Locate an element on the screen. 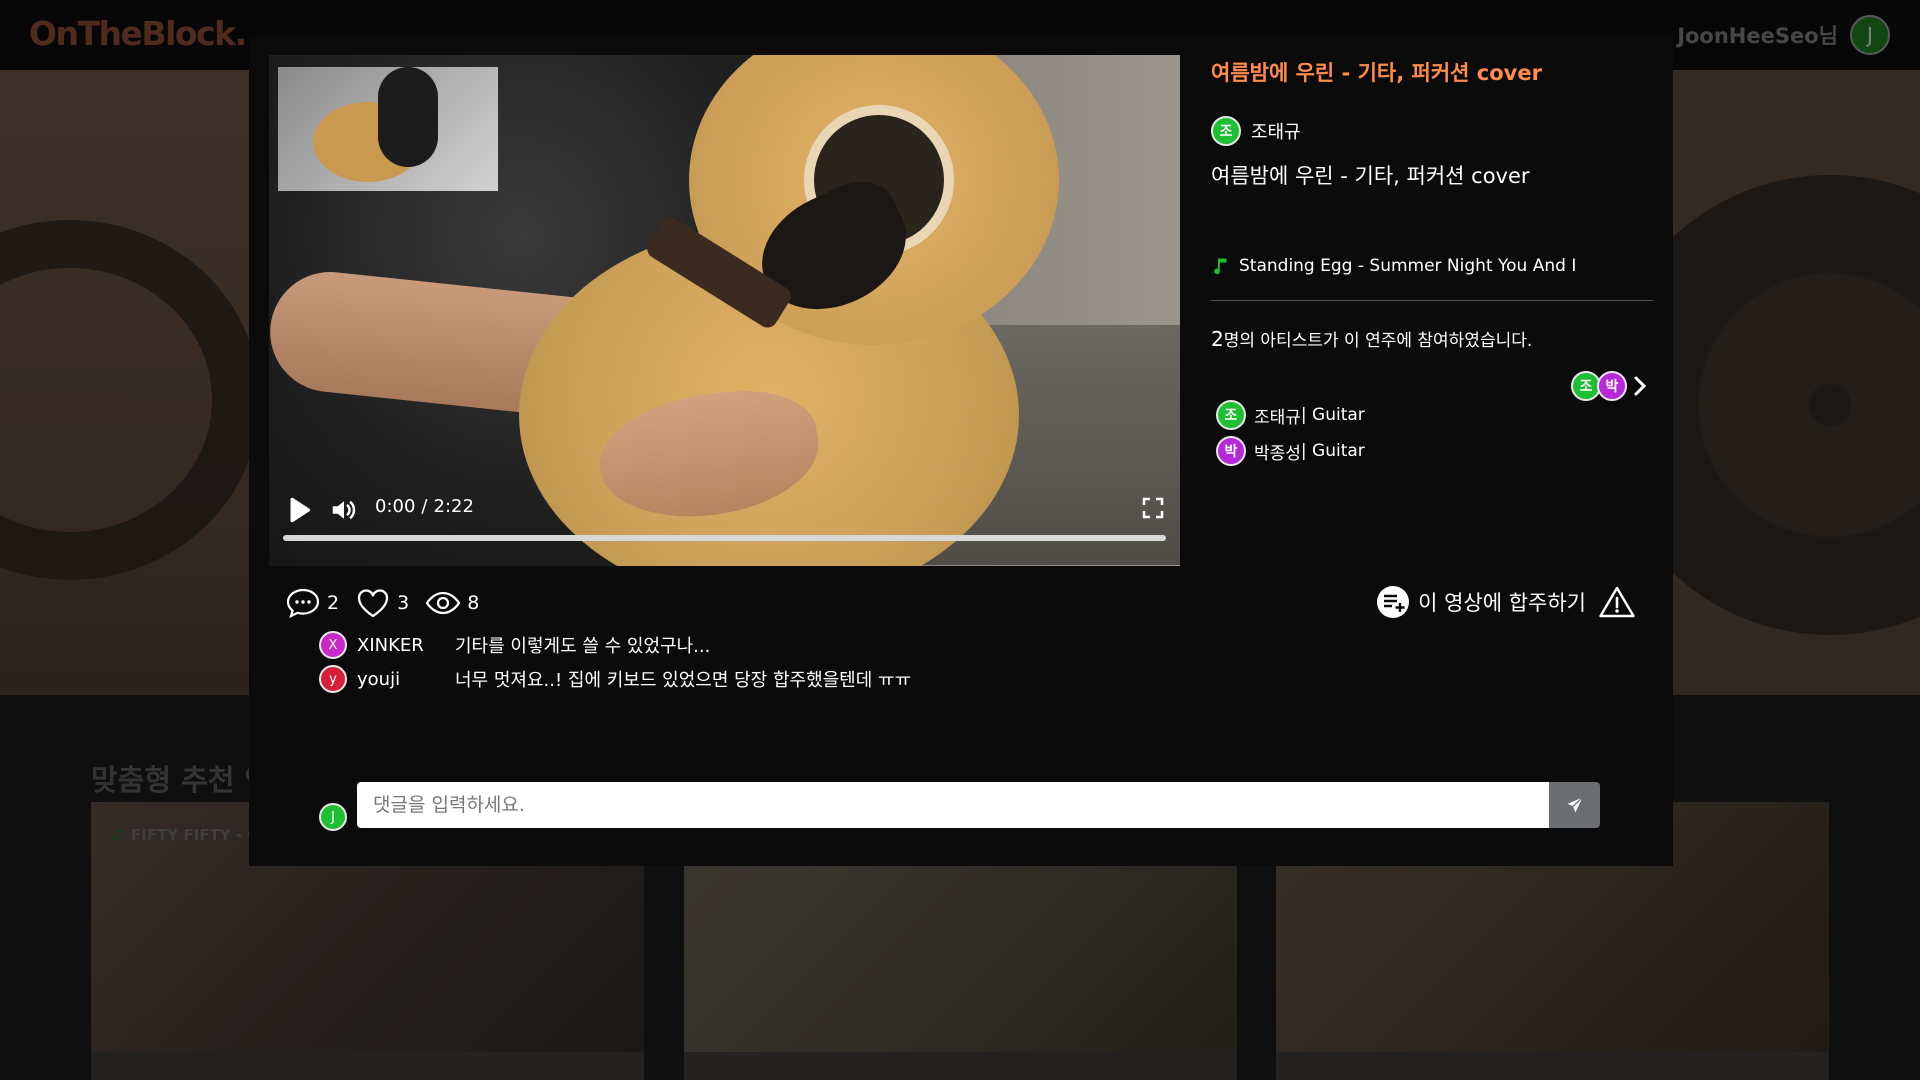 The image size is (1920, 1080). artist-avatar-stack: 조 박 is located at coordinates (1610, 386).